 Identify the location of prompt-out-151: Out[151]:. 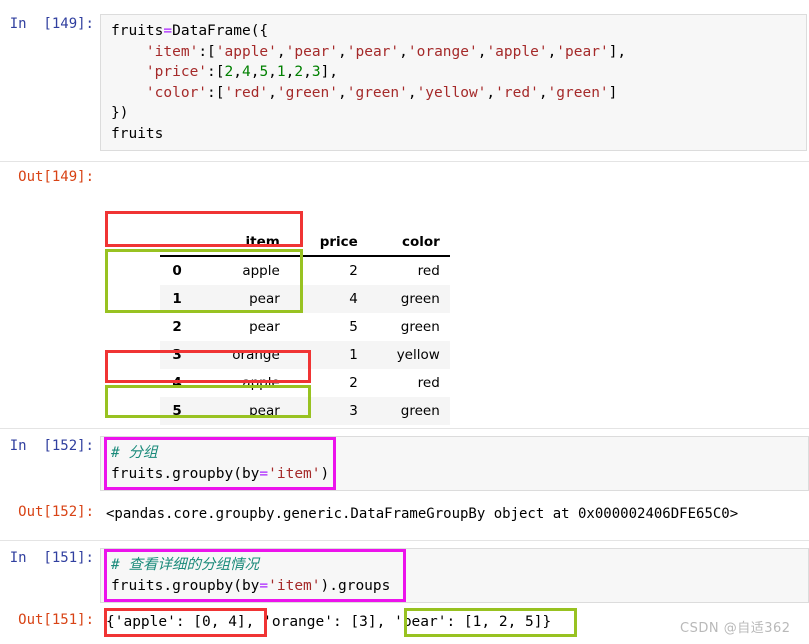
(56, 620).